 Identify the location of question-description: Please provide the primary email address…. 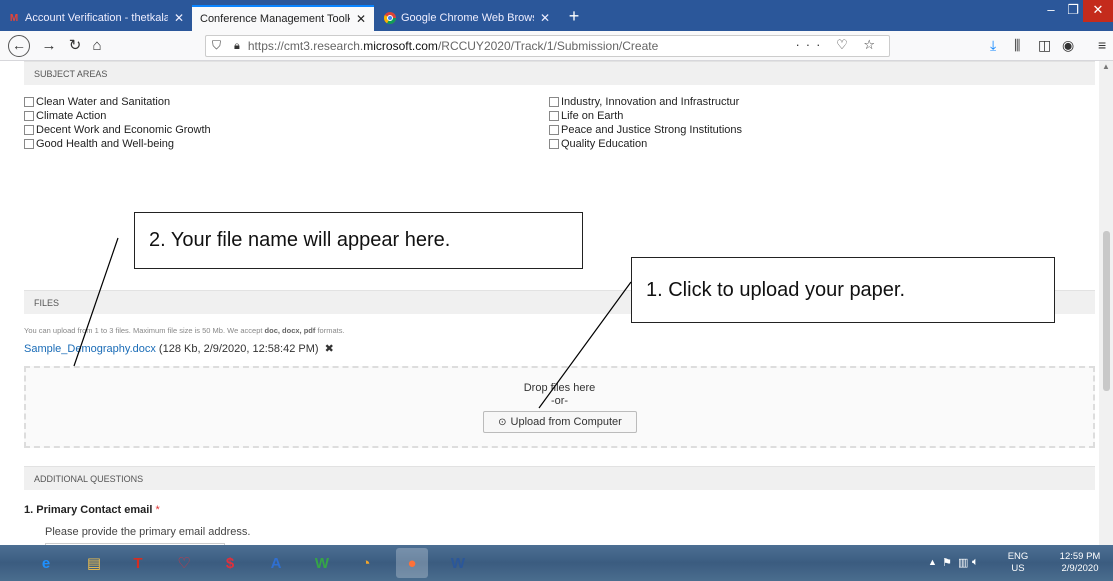
(148, 532).